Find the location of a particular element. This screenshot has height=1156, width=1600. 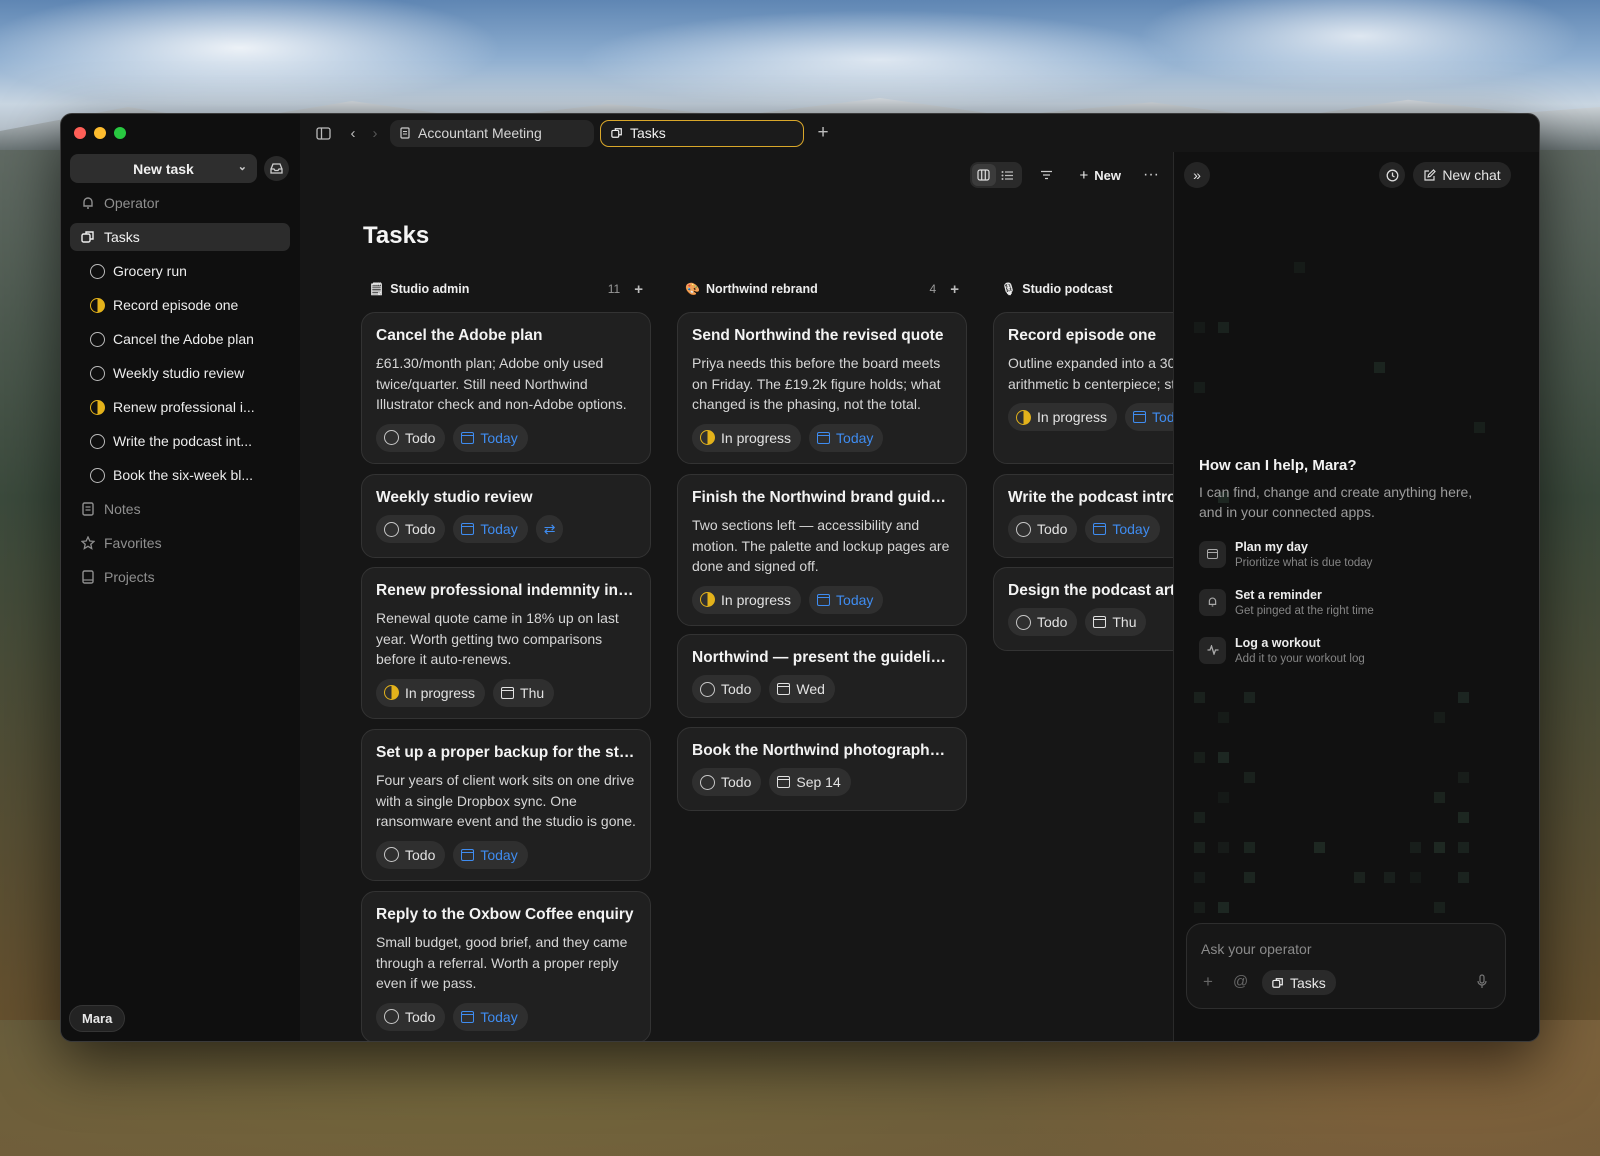

list-view-icon is located at coordinates (1008, 175).